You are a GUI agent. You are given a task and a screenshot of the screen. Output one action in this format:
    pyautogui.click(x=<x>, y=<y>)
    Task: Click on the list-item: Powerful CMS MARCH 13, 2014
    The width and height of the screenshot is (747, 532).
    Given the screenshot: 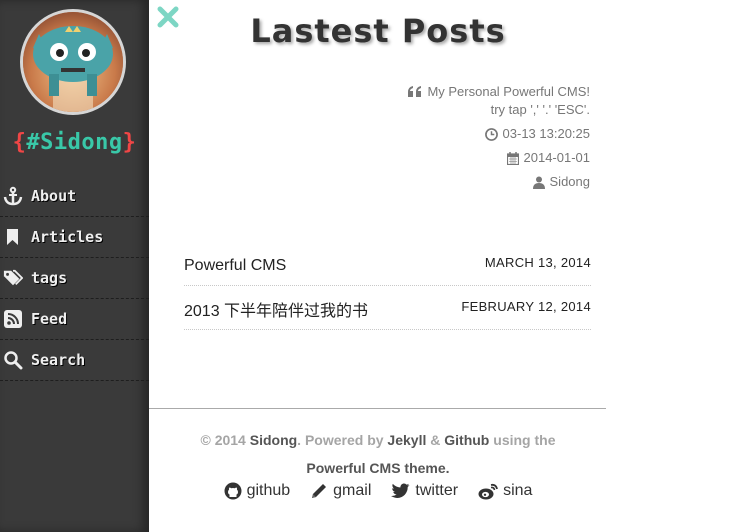 What is the action you would take?
    pyautogui.click(x=387, y=264)
    